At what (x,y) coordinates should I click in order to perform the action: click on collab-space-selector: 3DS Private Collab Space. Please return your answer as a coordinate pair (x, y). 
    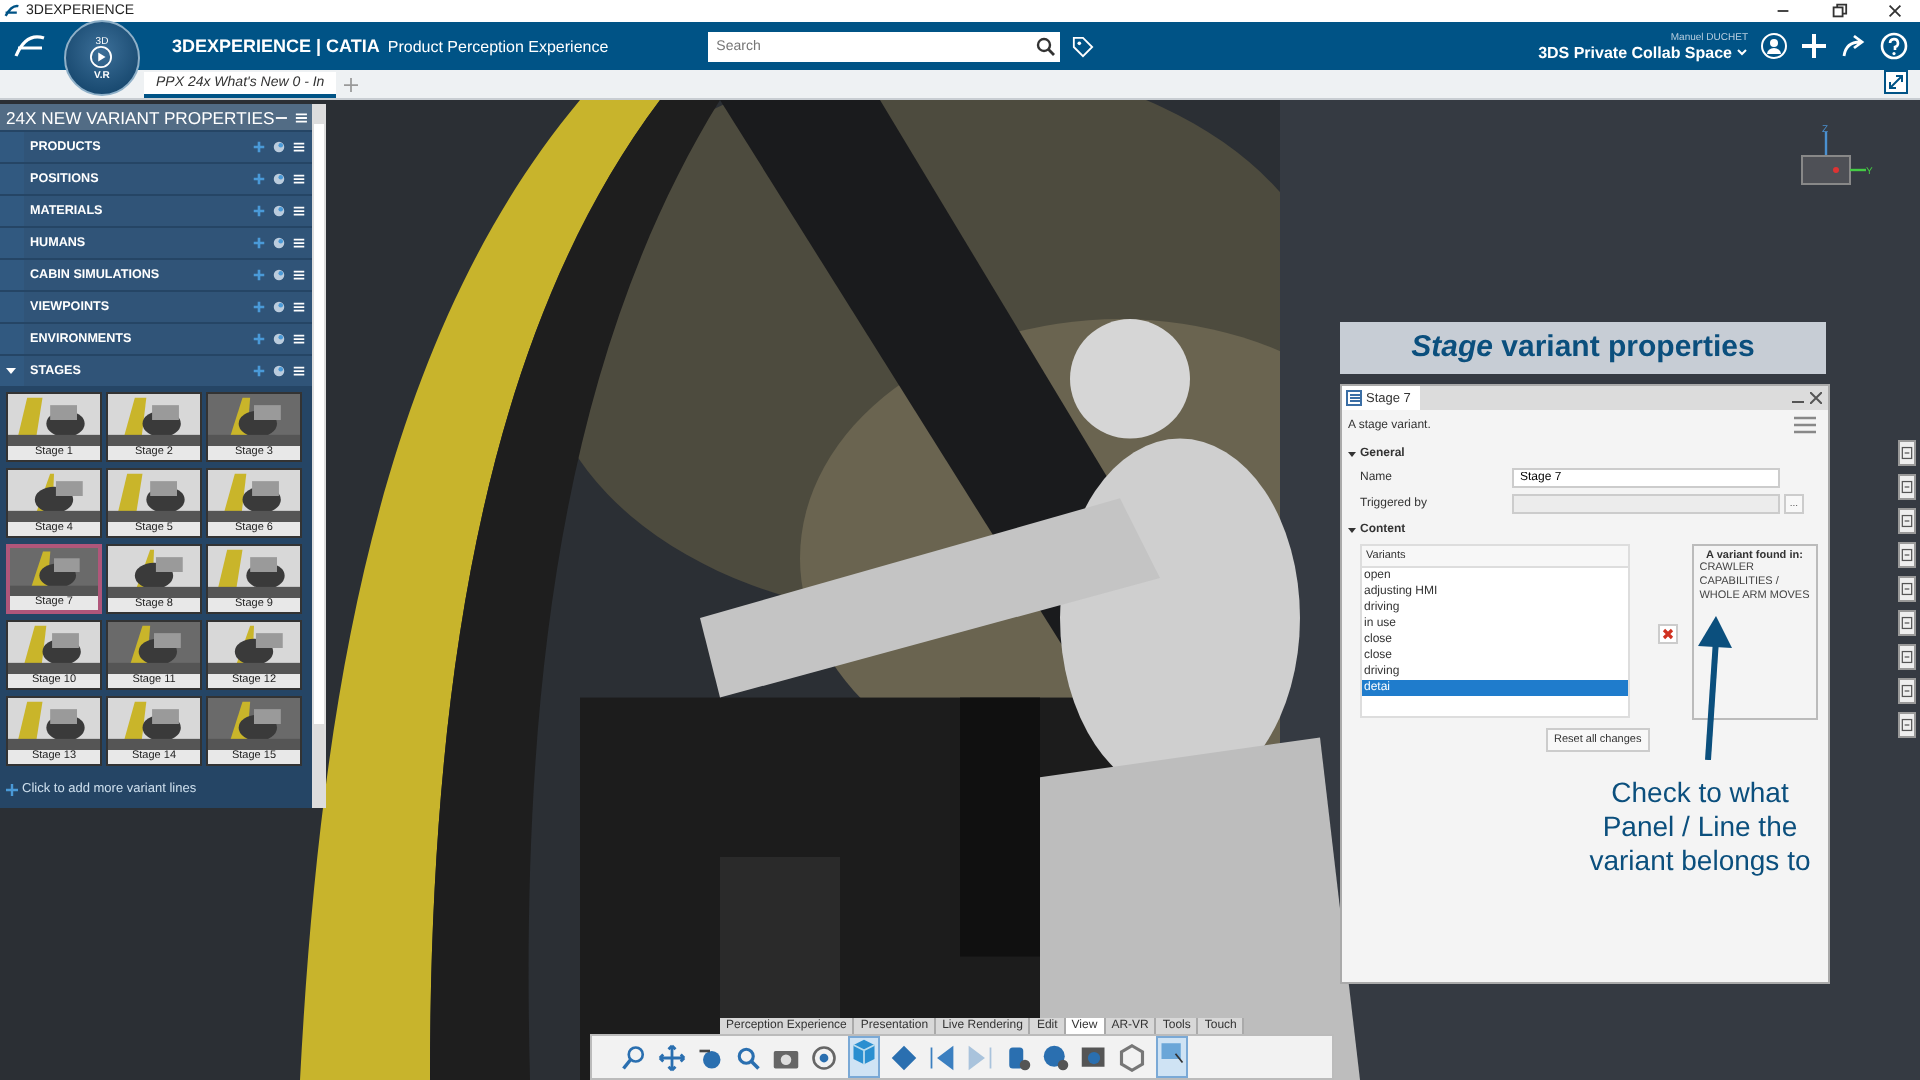
    Looking at the image, I should click on (1643, 52).